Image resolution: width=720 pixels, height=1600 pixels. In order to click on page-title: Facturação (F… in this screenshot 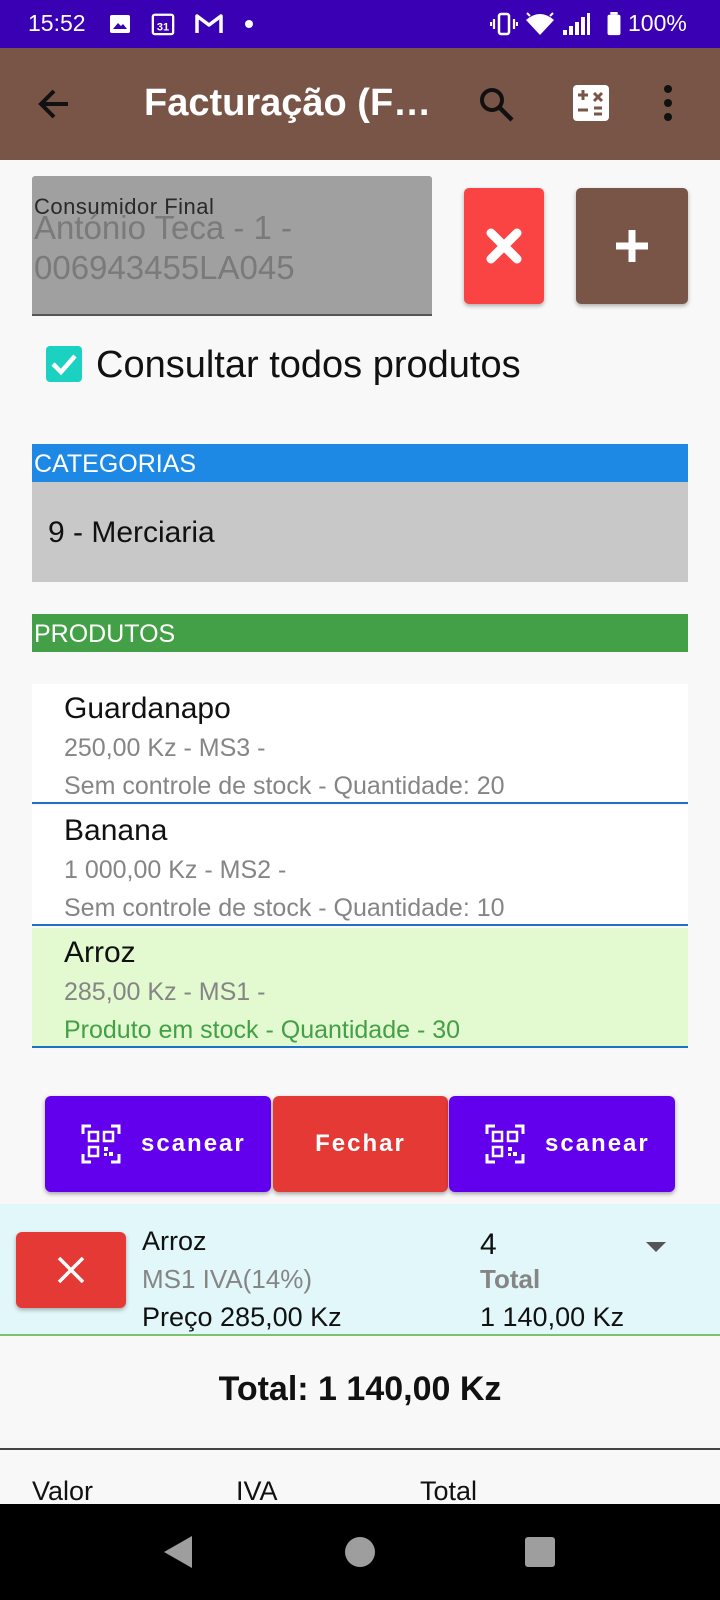, I will do `click(288, 103)`.